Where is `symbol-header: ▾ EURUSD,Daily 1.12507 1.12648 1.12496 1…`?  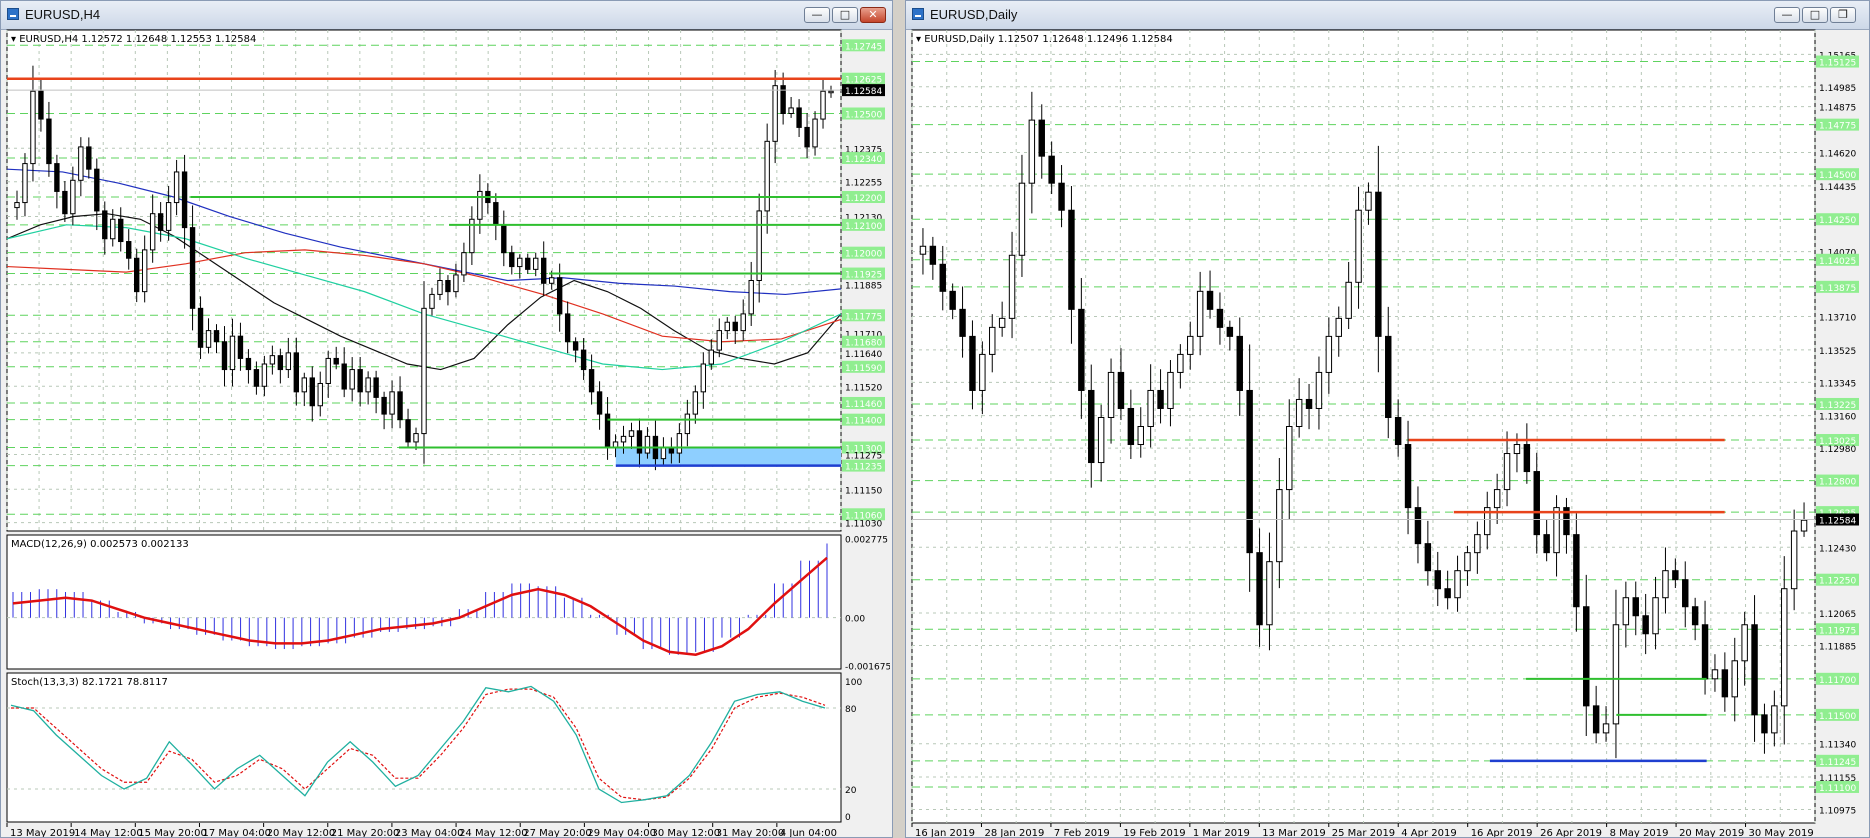 symbol-header: ▾ EURUSD,Daily 1.12507 1.12648 1.12496 1… is located at coordinates (1044, 39).